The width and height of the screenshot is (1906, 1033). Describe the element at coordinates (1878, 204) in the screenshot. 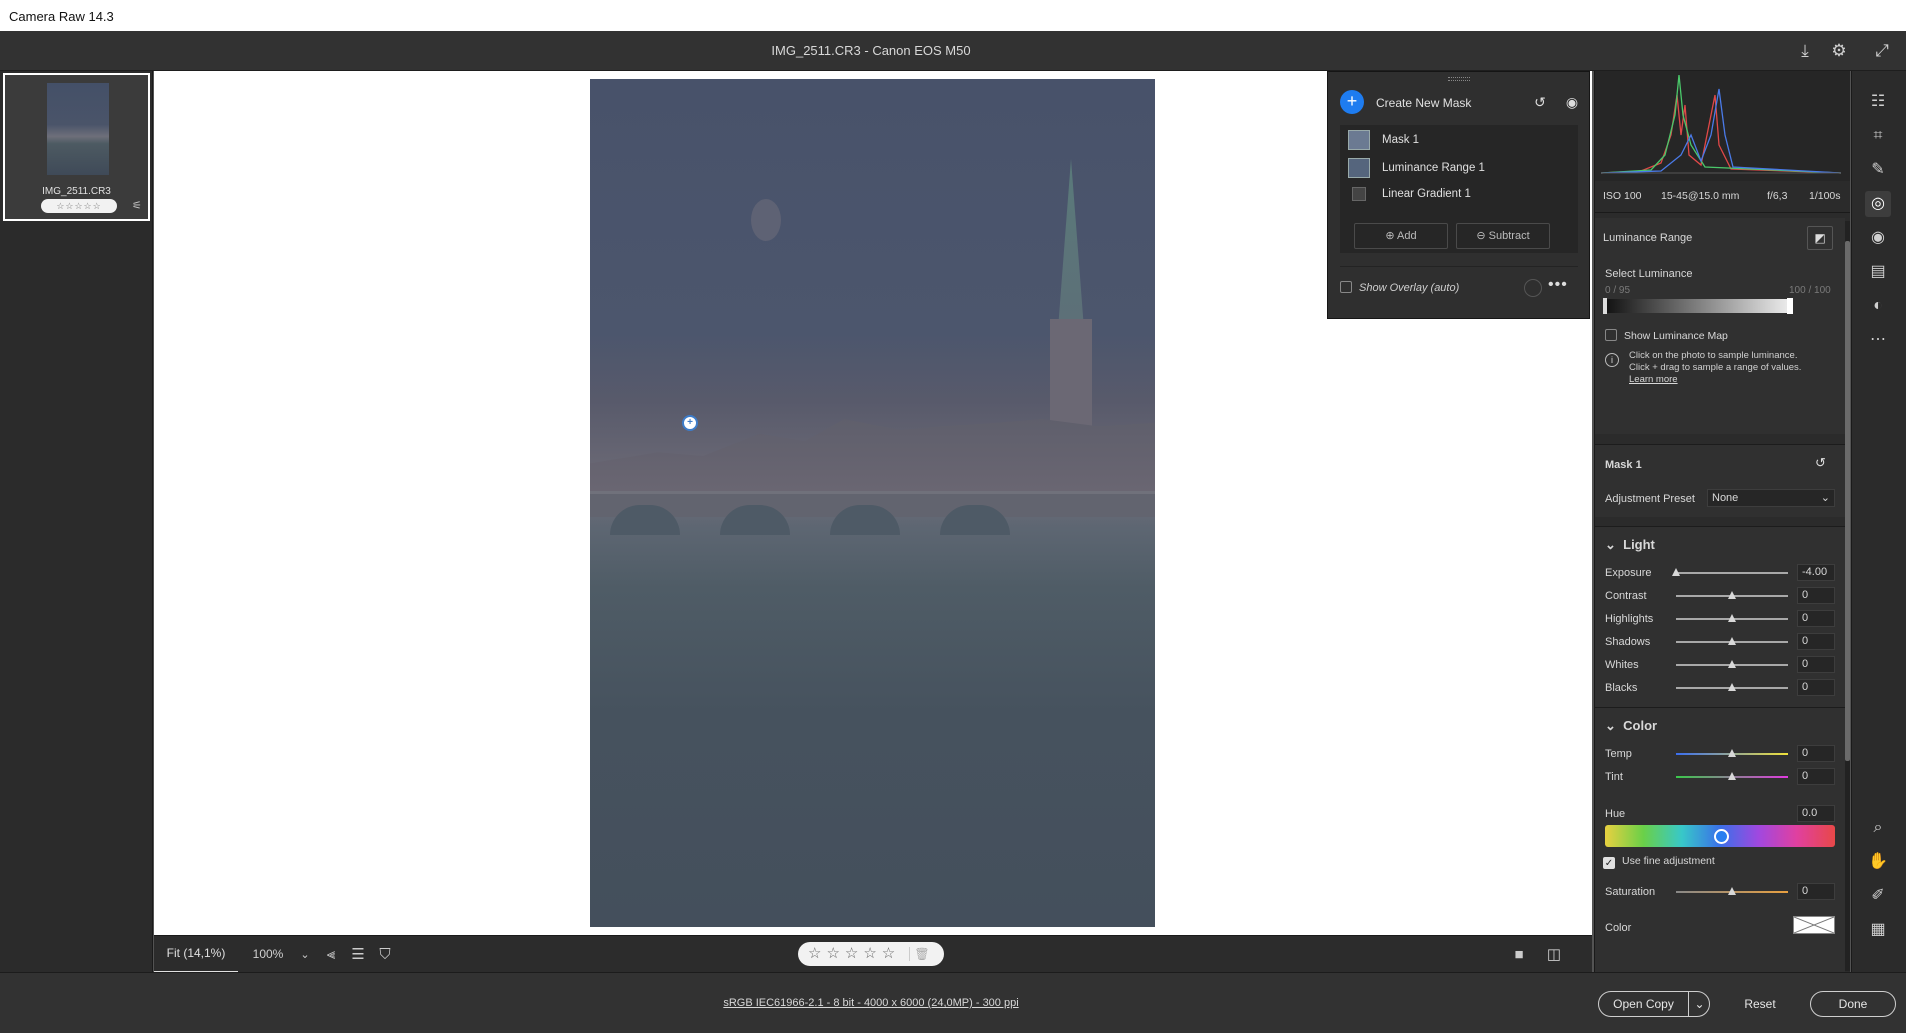

I see `masking-icon: ◎` at that location.